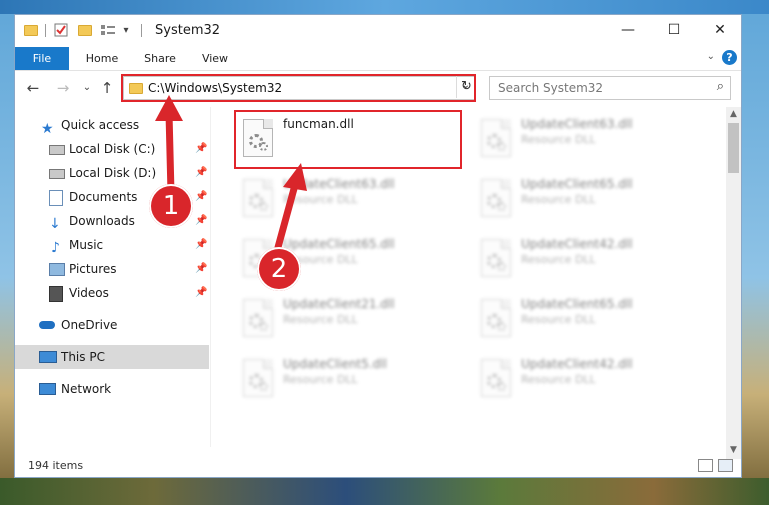  What do you see at coordinates (295, 177) in the screenshot?
I see `arrow-2-head` at bounding box center [295, 177].